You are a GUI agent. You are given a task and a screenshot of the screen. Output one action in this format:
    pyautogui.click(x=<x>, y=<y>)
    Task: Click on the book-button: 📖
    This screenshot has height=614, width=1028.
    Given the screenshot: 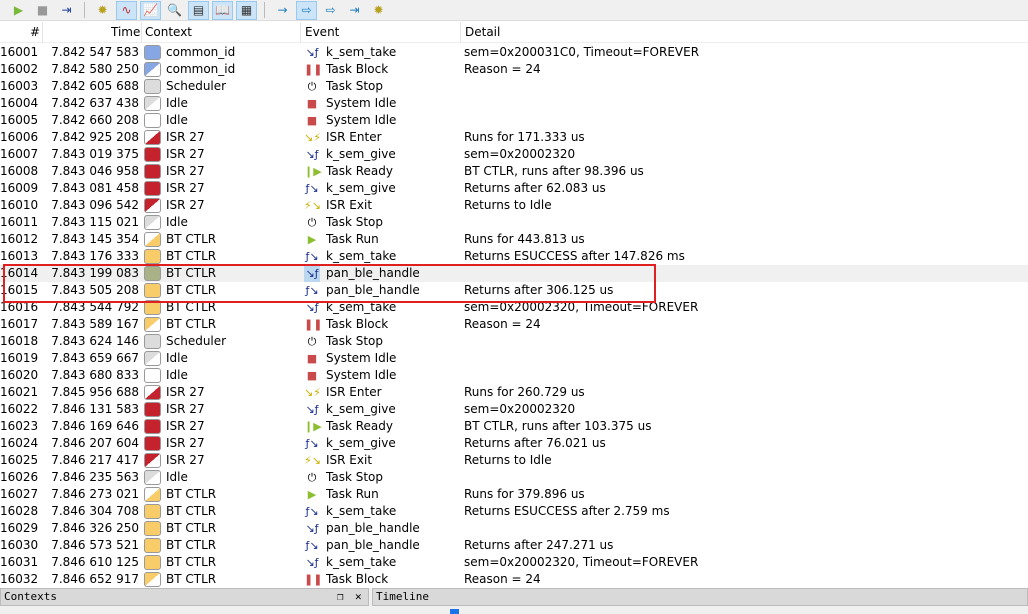 What is the action you would take?
    pyautogui.click(x=222, y=10)
    